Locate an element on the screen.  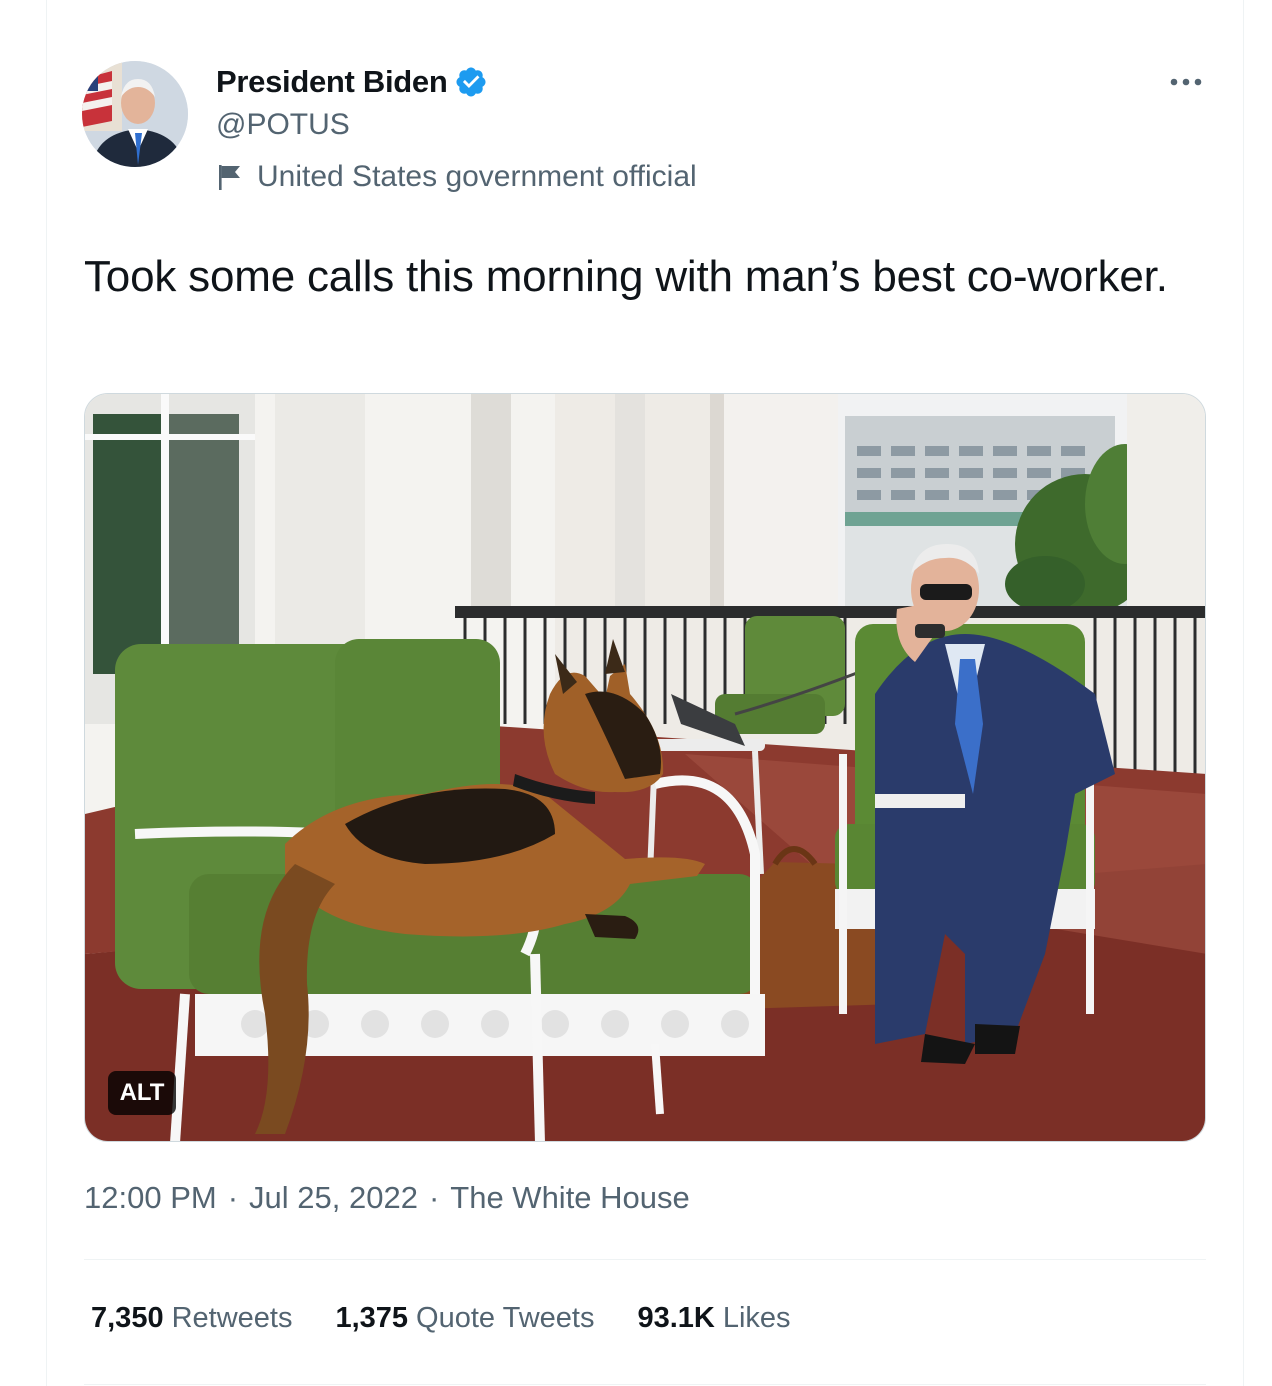
tweet-time: 12:00 PM is located at coordinates (150, 1198).